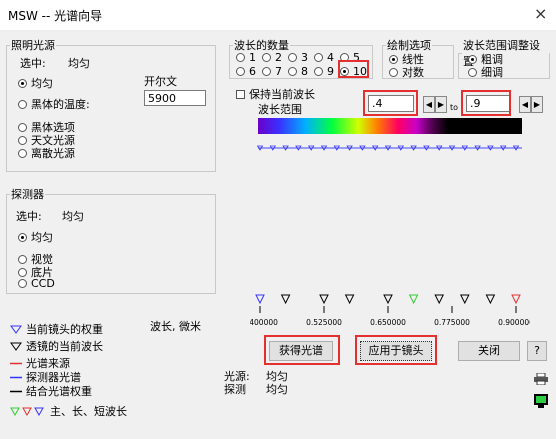  Describe the element at coordinates (540, 13) in the screenshot. I see `close-icon: ×` at that location.